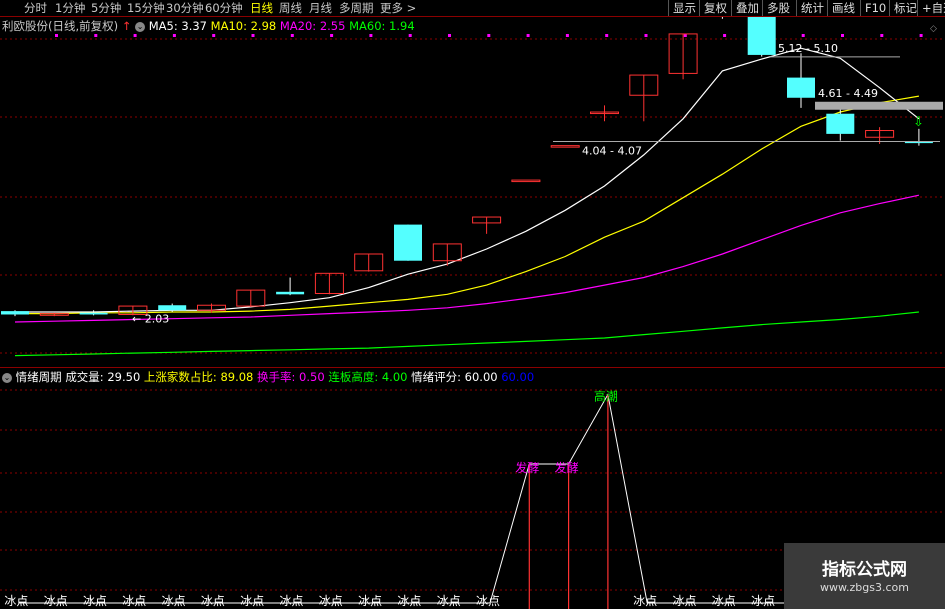 The height and width of the screenshot is (609, 945). Describe the element at coordinates (106, 8) in the screenshot. I see `period-tab: 5分钟` at that location.